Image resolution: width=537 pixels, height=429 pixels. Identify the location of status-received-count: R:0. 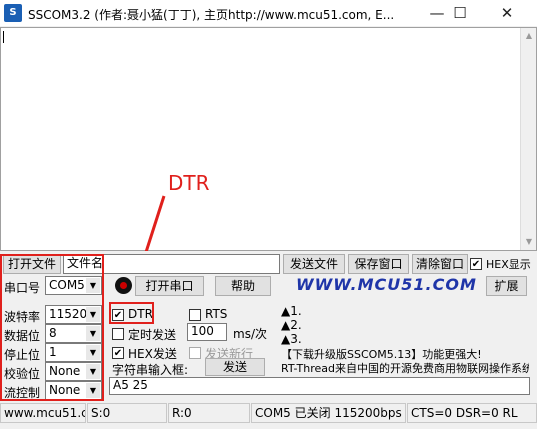
(209, 413).